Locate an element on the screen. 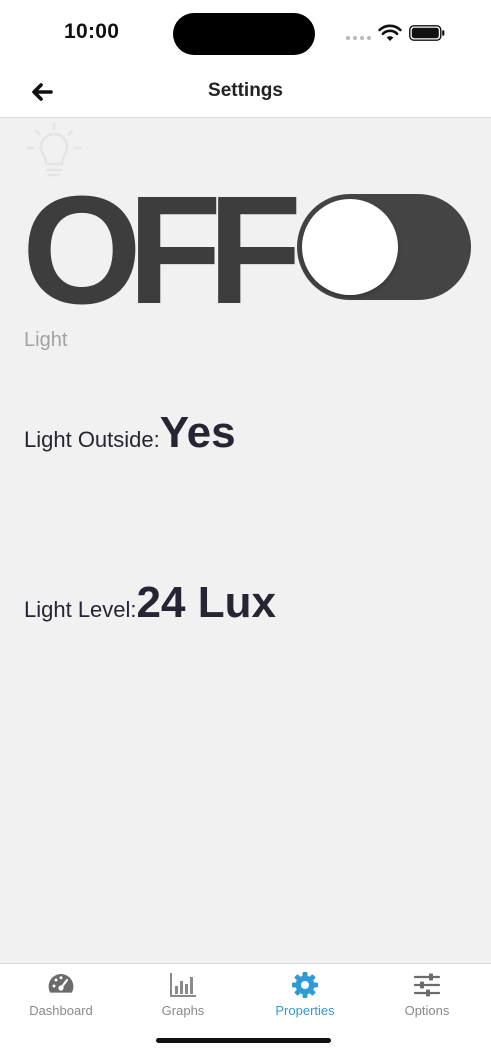 This screenshot has width=491, height=1057. tab-graphs: Graphs is located at coordinates (183, 995).